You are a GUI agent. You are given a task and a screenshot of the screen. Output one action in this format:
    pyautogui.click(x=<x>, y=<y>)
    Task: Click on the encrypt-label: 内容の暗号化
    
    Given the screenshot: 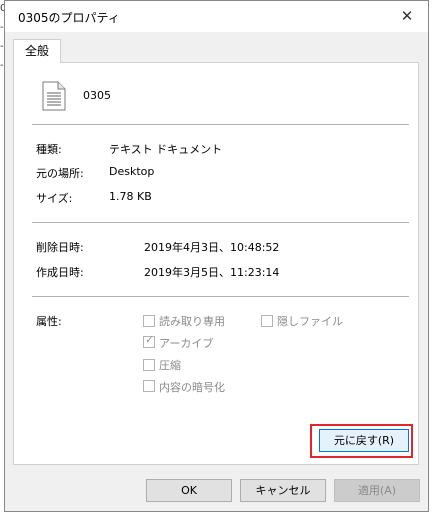 What is the action you would take?
    pyautogui.click(x=192, y=387)
    